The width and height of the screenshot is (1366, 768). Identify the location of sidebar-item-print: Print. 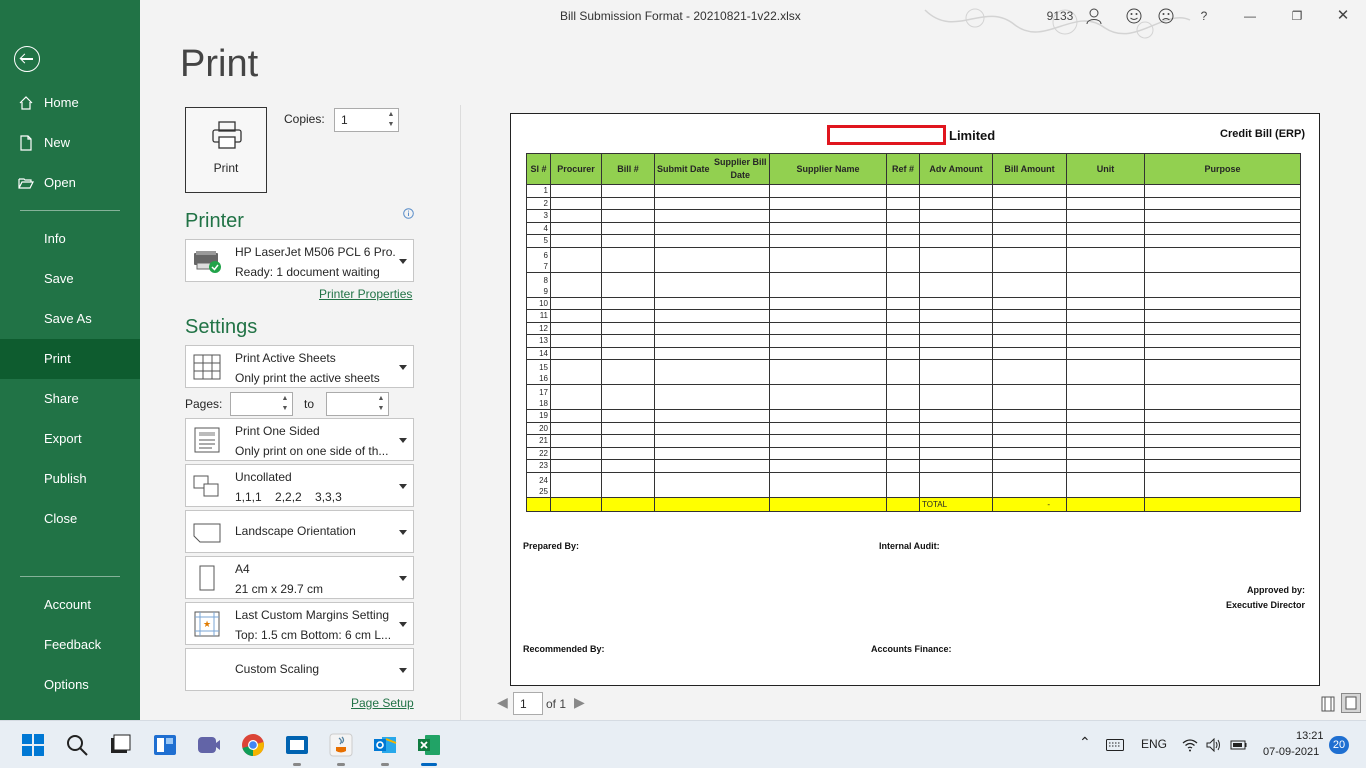
(70, 359).